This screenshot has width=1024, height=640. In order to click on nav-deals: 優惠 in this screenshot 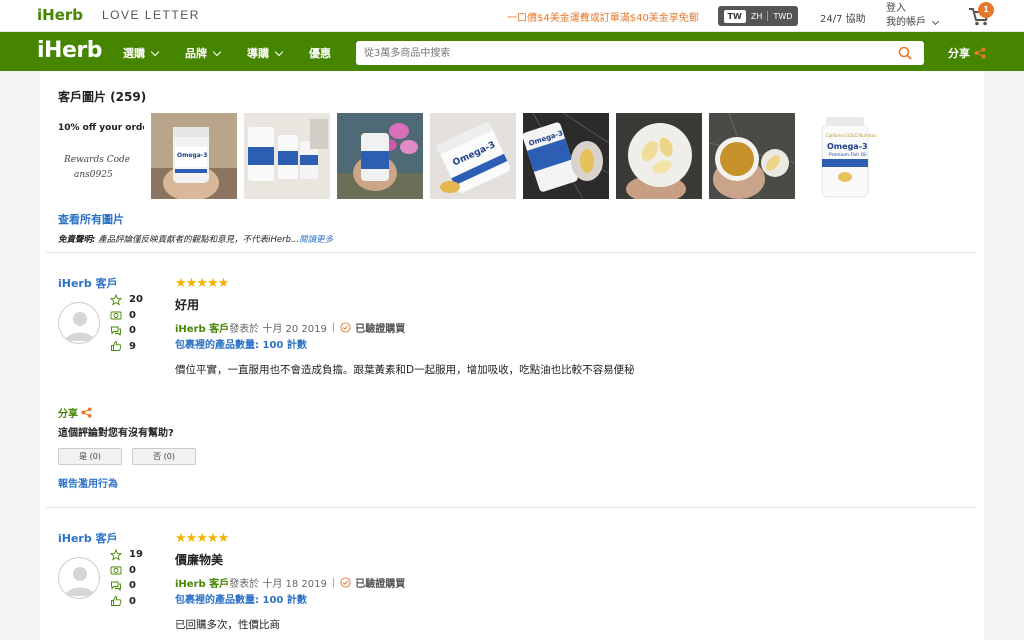, I will do `click(320, 53)`.